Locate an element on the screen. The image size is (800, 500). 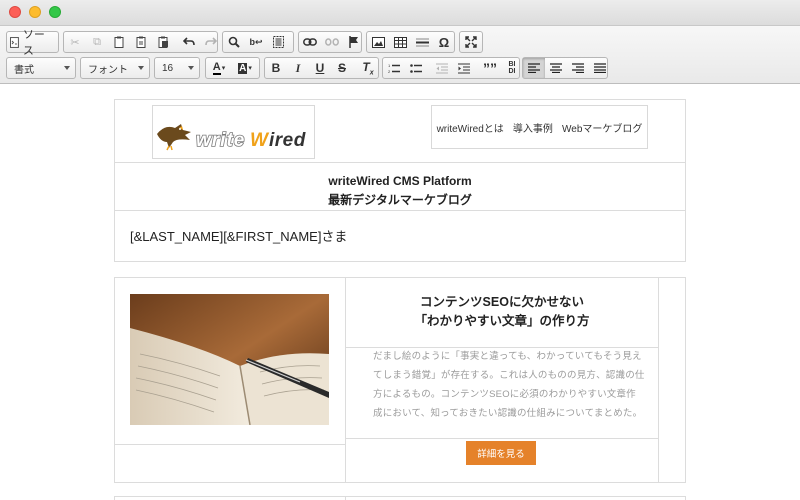
redo-icon is located at coordinates (211, 41).